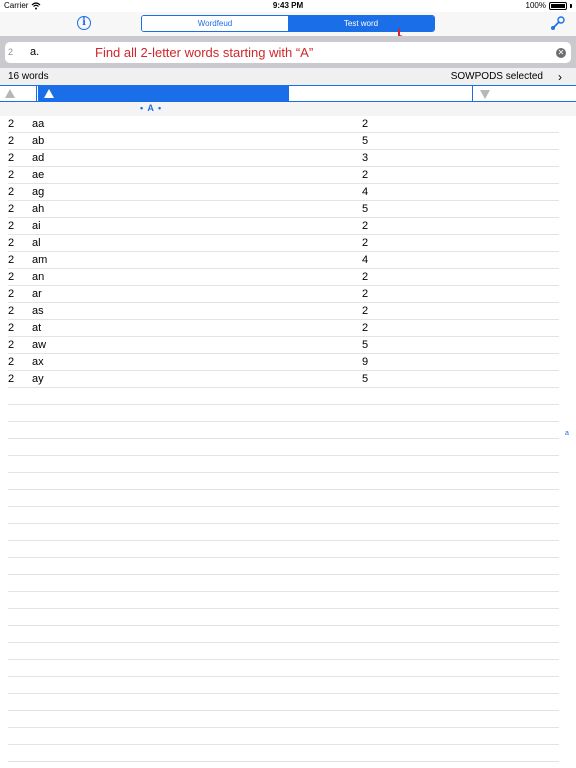 The height and width of the screenshot is (768, 576). I want to click on status-bar: Carrier 9:43 PM 100%, so click(288, 6).